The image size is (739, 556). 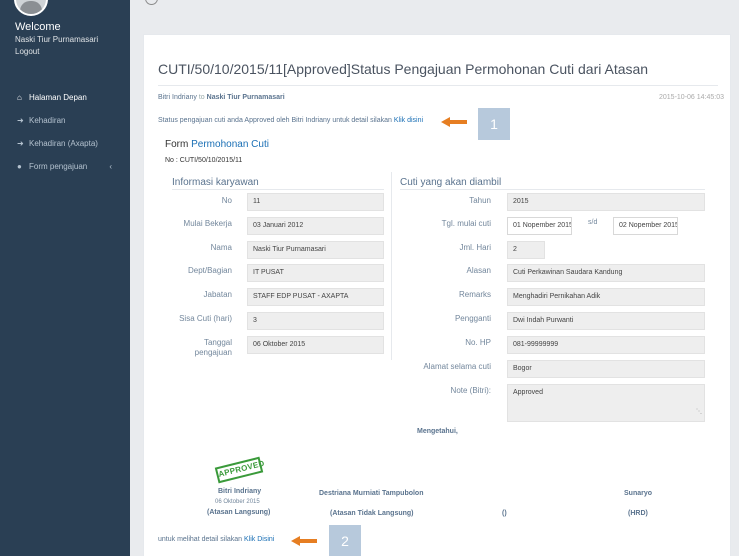 I want to click on tanggal-pengajuan-field: 06 Oktober 2015, so click(x=315, y=345).